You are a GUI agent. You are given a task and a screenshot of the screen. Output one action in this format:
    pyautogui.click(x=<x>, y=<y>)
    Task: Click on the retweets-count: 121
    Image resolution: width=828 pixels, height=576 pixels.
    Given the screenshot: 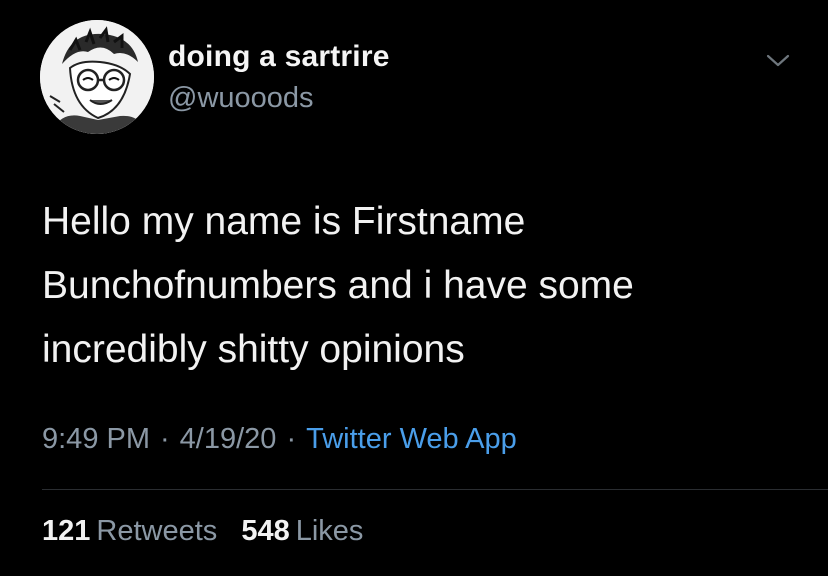 What is the action you would take?
    pyautogui.click(x=66, y=531)
    